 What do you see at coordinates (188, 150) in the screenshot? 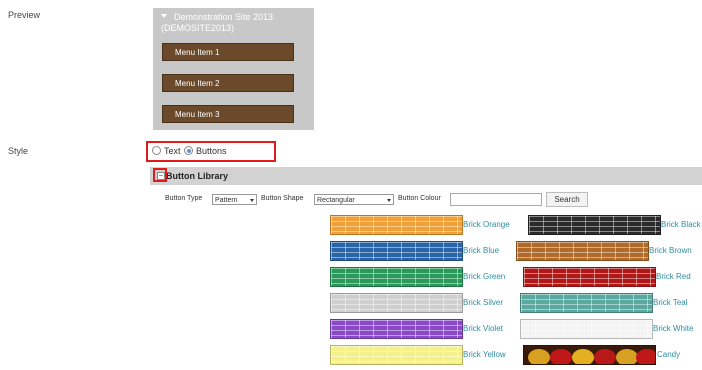
I see `buttons-radio` at bounding box center [188, 150].